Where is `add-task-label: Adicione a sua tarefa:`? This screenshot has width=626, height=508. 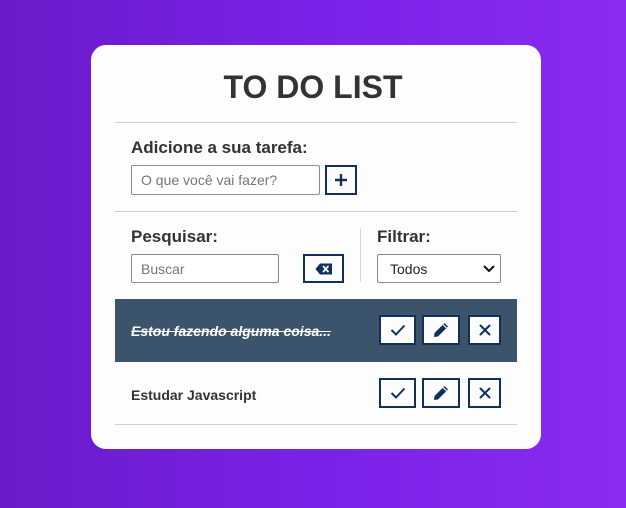
add-task-label: Adicione a sua tarefa: is located at coordinates (219, 147).